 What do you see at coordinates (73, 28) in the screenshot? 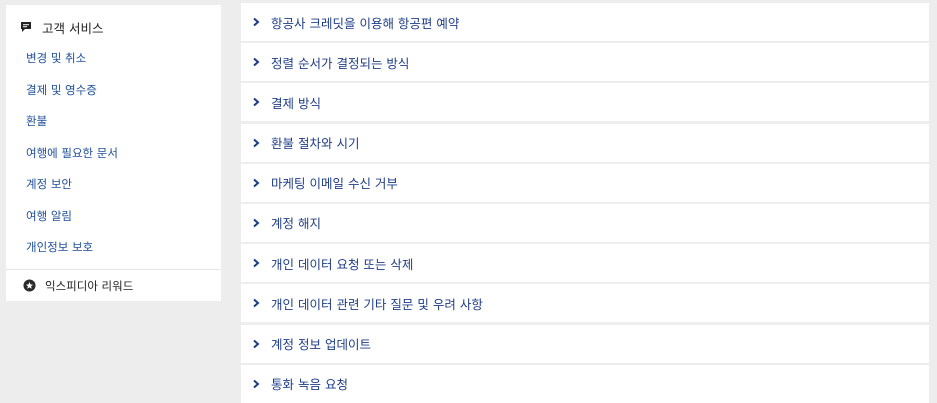
I see `sidebar-header-label: 고객 서비스` at bounding box center [73, 28].